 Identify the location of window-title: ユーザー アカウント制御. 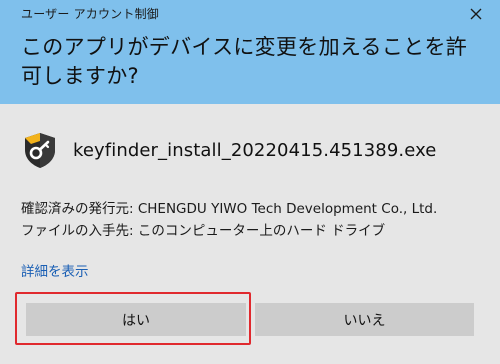
(90, 14).